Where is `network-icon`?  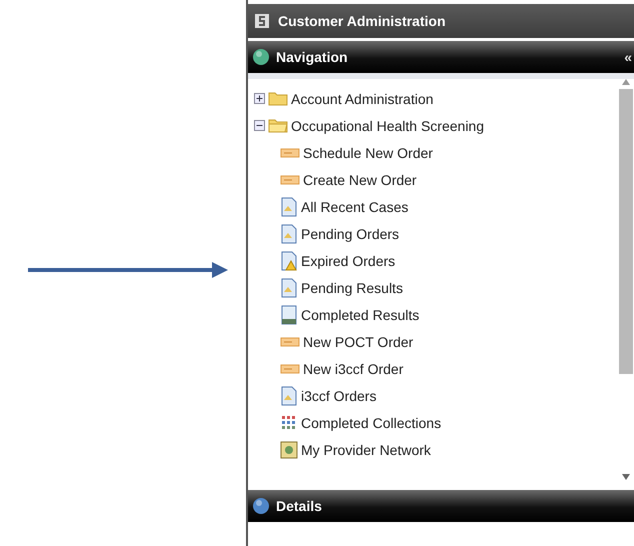 network-icon is located at coordinates (289, 449).